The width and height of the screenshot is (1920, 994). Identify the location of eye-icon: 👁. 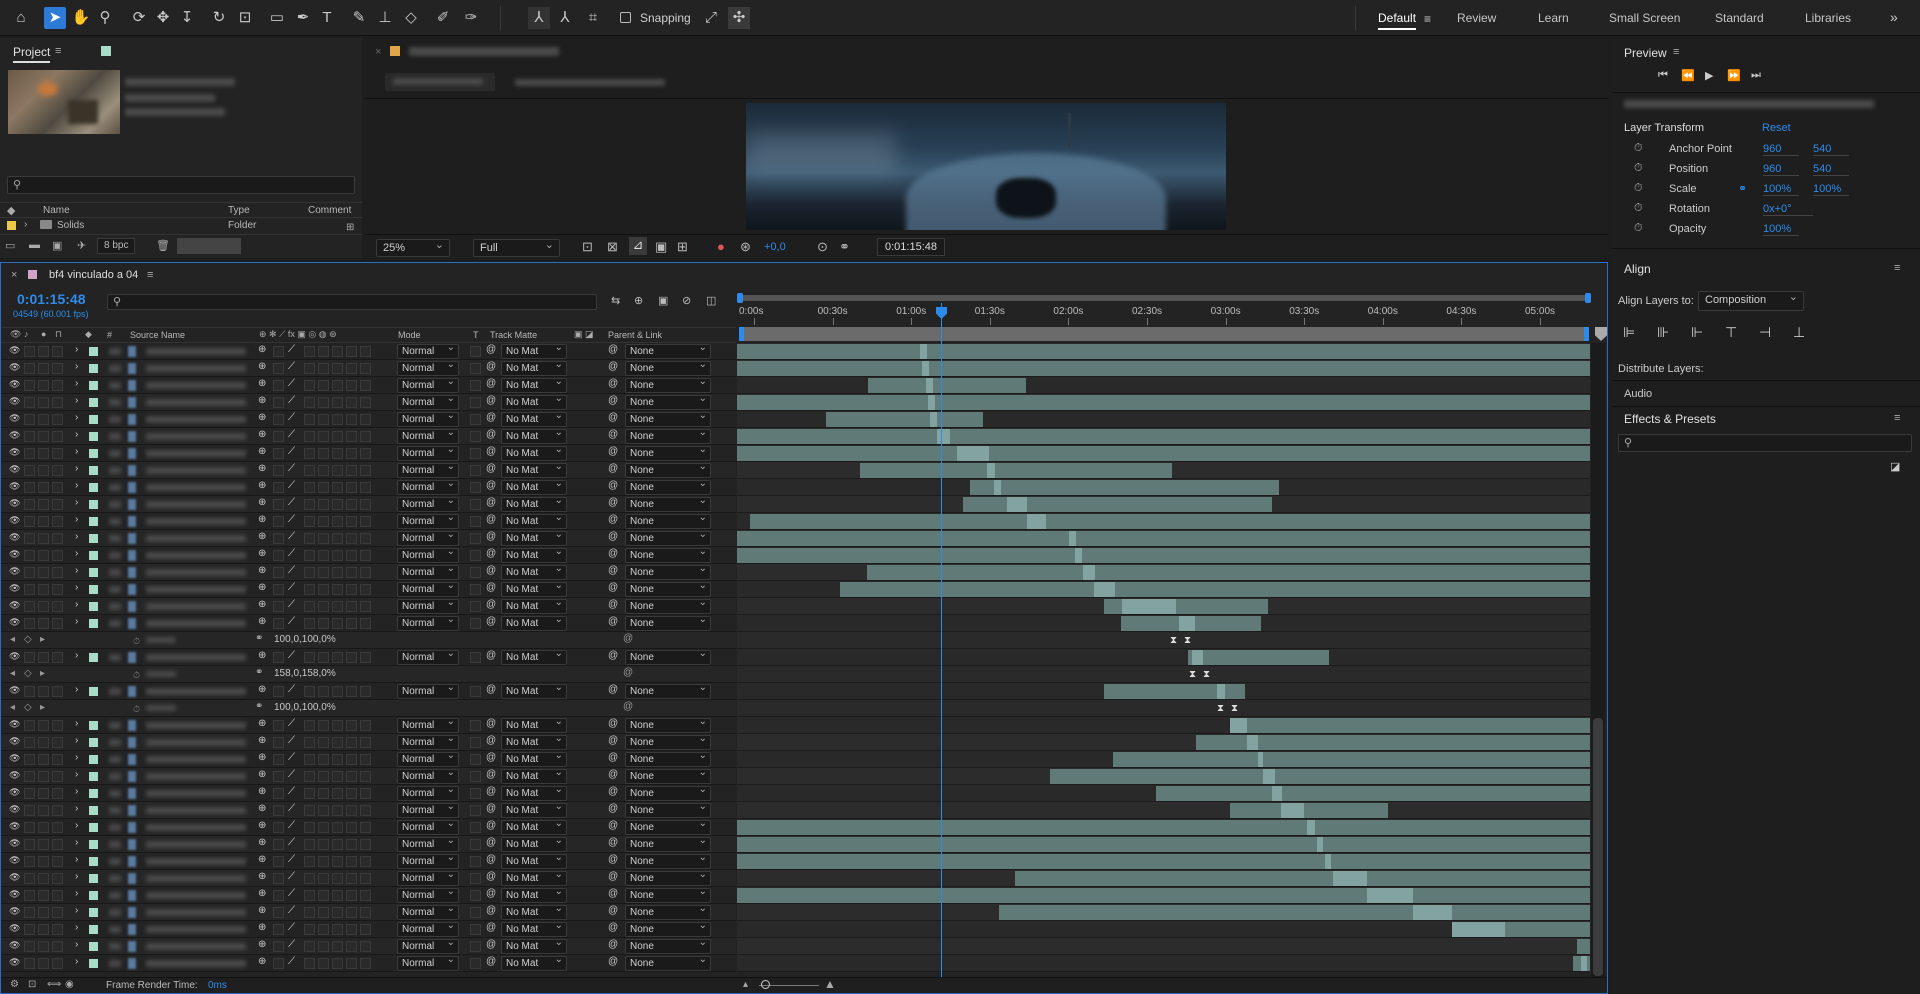
(14, 537).